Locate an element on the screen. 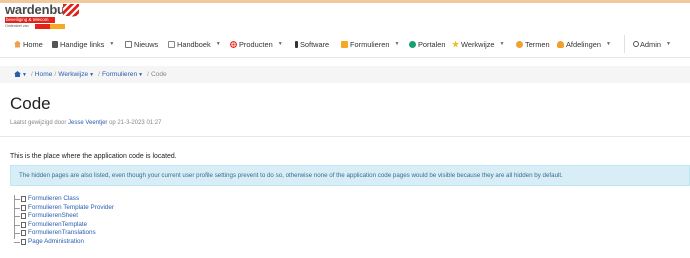 This screenshot has width=690, height=258. nav-formulieren-label: Formulieren is located at coordinates (370, 44).